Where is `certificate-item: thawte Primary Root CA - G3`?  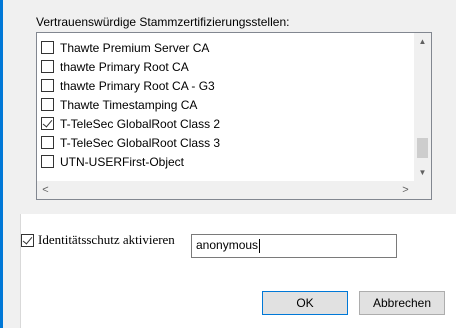
certificate-item: thawte Primary Root CA - G3 is located at coordinates (126, 85).